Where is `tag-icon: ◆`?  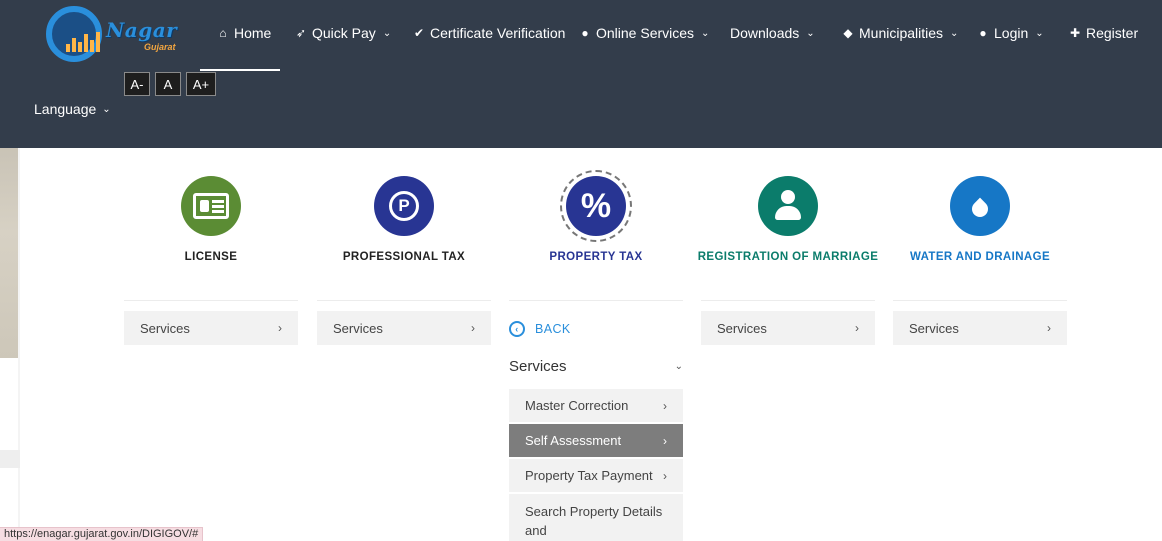
tag-icon: ◆ is located at coordinates (848, 33).